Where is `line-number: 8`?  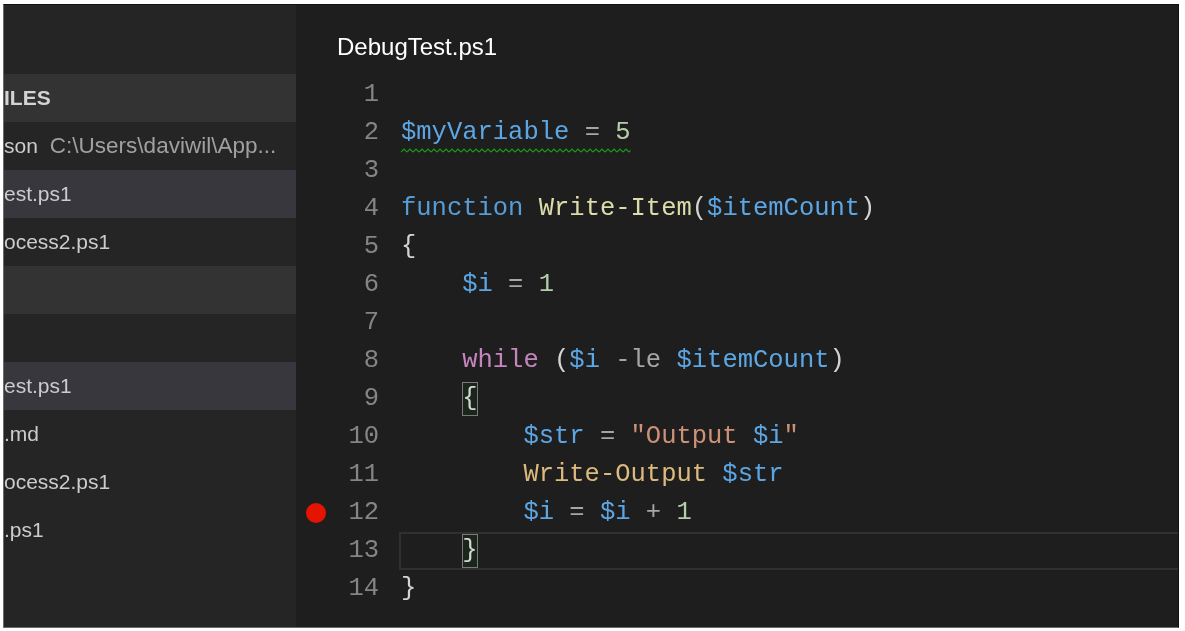
line-number: 8 is located at coordinates (370, 361).